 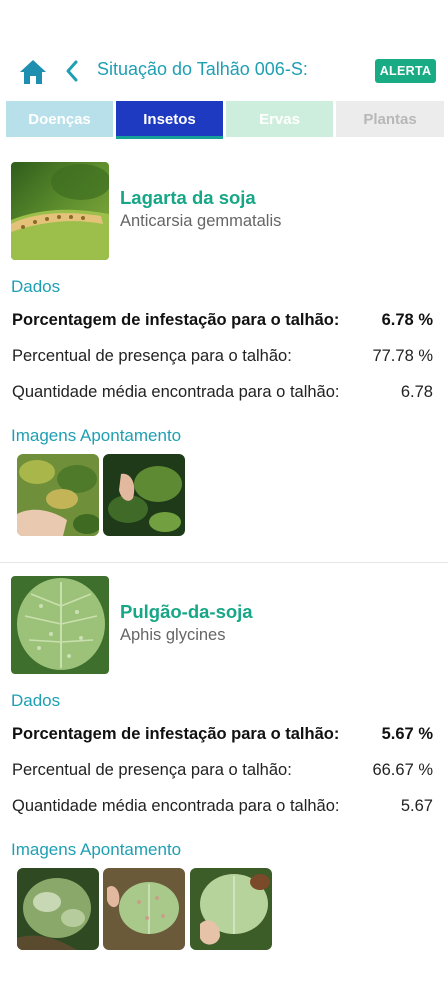 What do you see at coordinates (402, 770) in the screenshot?
I see `row-value: 66.67 %` at bounding box center [402, 770].